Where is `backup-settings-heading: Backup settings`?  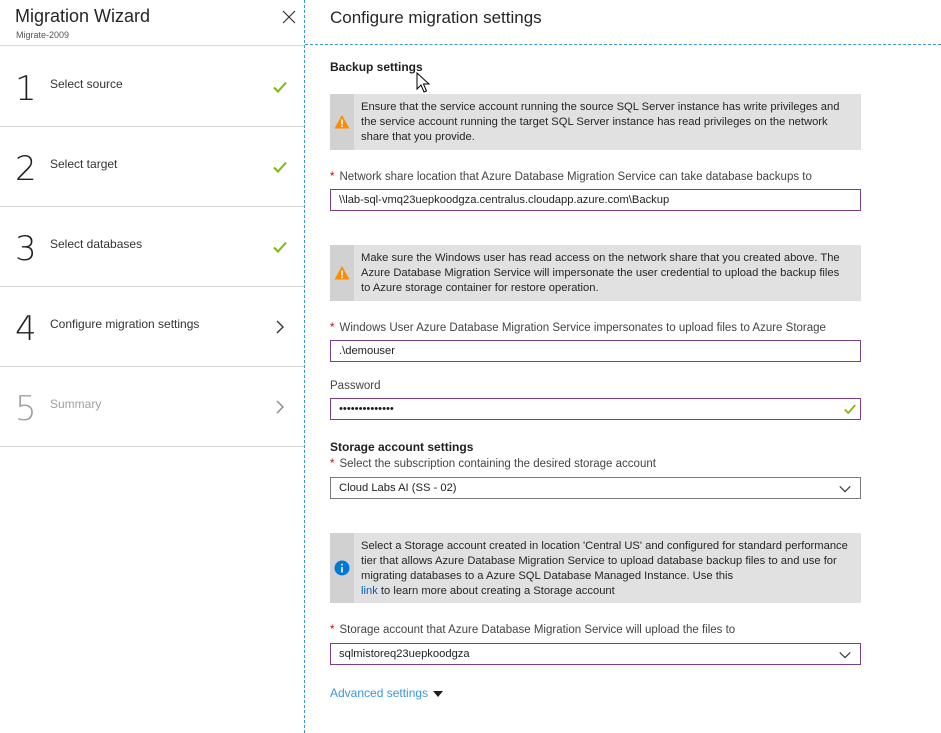
backup-settings-heading: Backup settings is located at coordinates (376, 67).